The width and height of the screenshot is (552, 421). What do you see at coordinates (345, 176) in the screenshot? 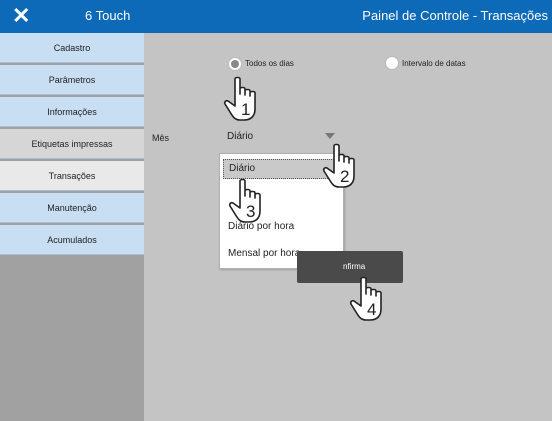
I see `step-marker-2: 2` at bounding box center [345, 176].